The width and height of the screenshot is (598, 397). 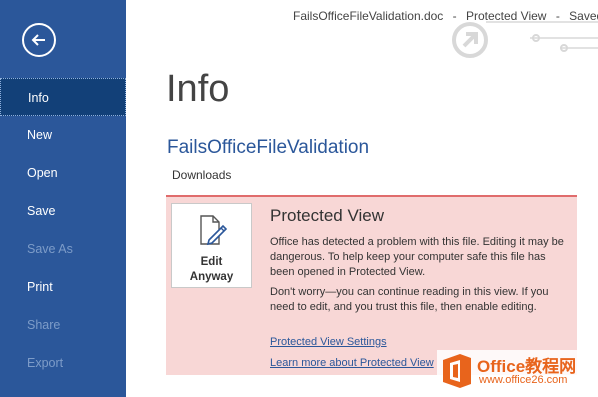 What do you see at coordinates (44, 325) in the screenshot?
I see `nav-item-share: Share` at bounding box center [44, 325].